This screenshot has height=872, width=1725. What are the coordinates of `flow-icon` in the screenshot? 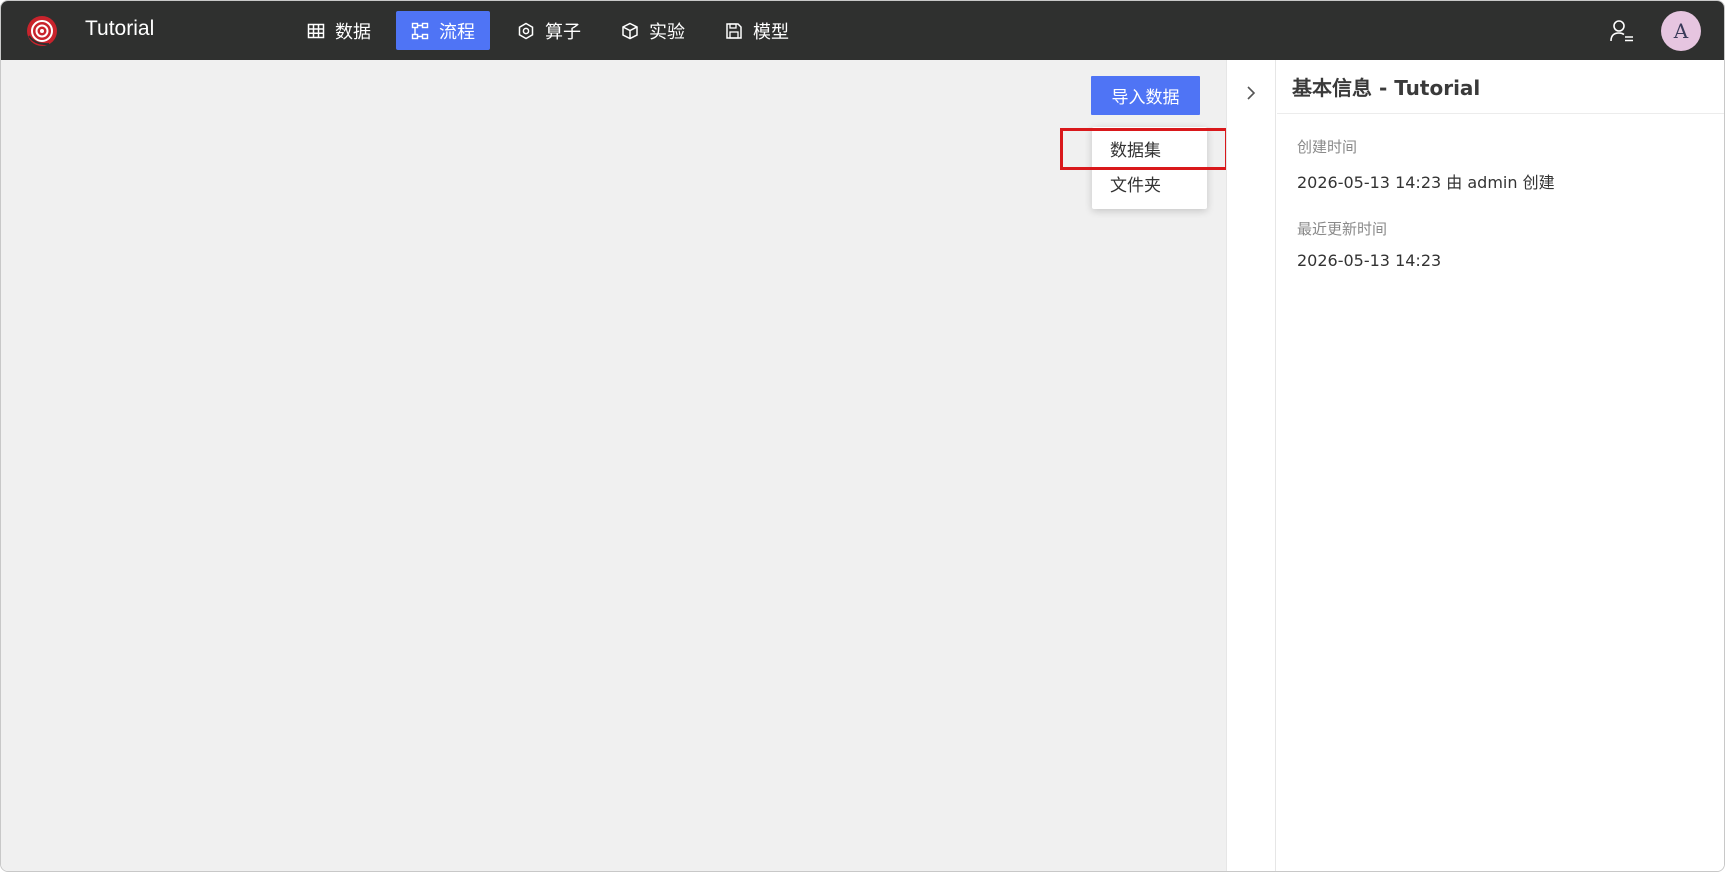 It's located at (420, 30).